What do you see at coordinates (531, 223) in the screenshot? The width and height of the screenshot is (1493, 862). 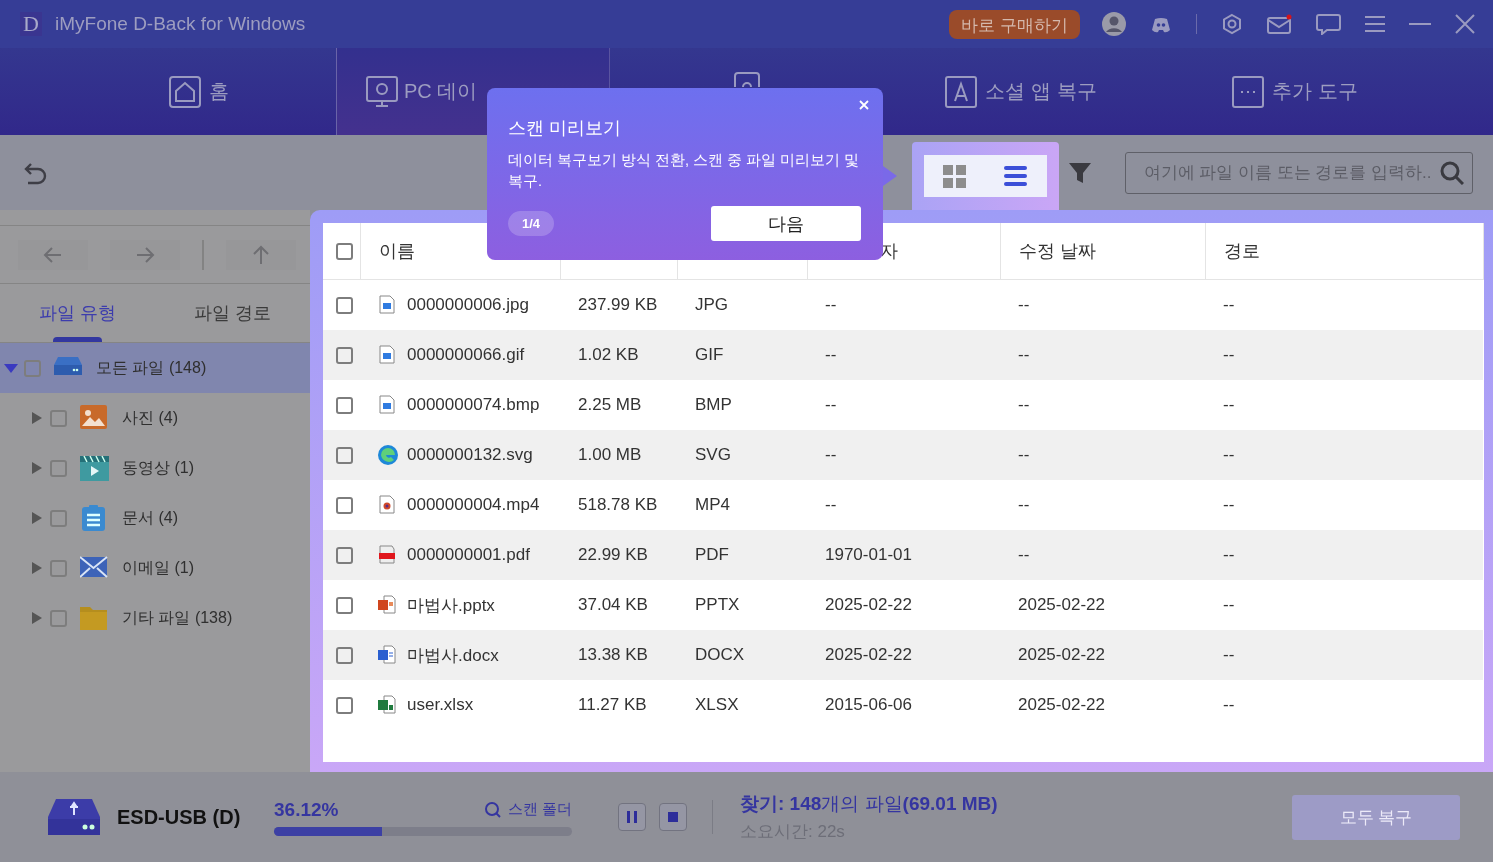 I see `step-counter: 1/4` at bounding box center [531, 223].